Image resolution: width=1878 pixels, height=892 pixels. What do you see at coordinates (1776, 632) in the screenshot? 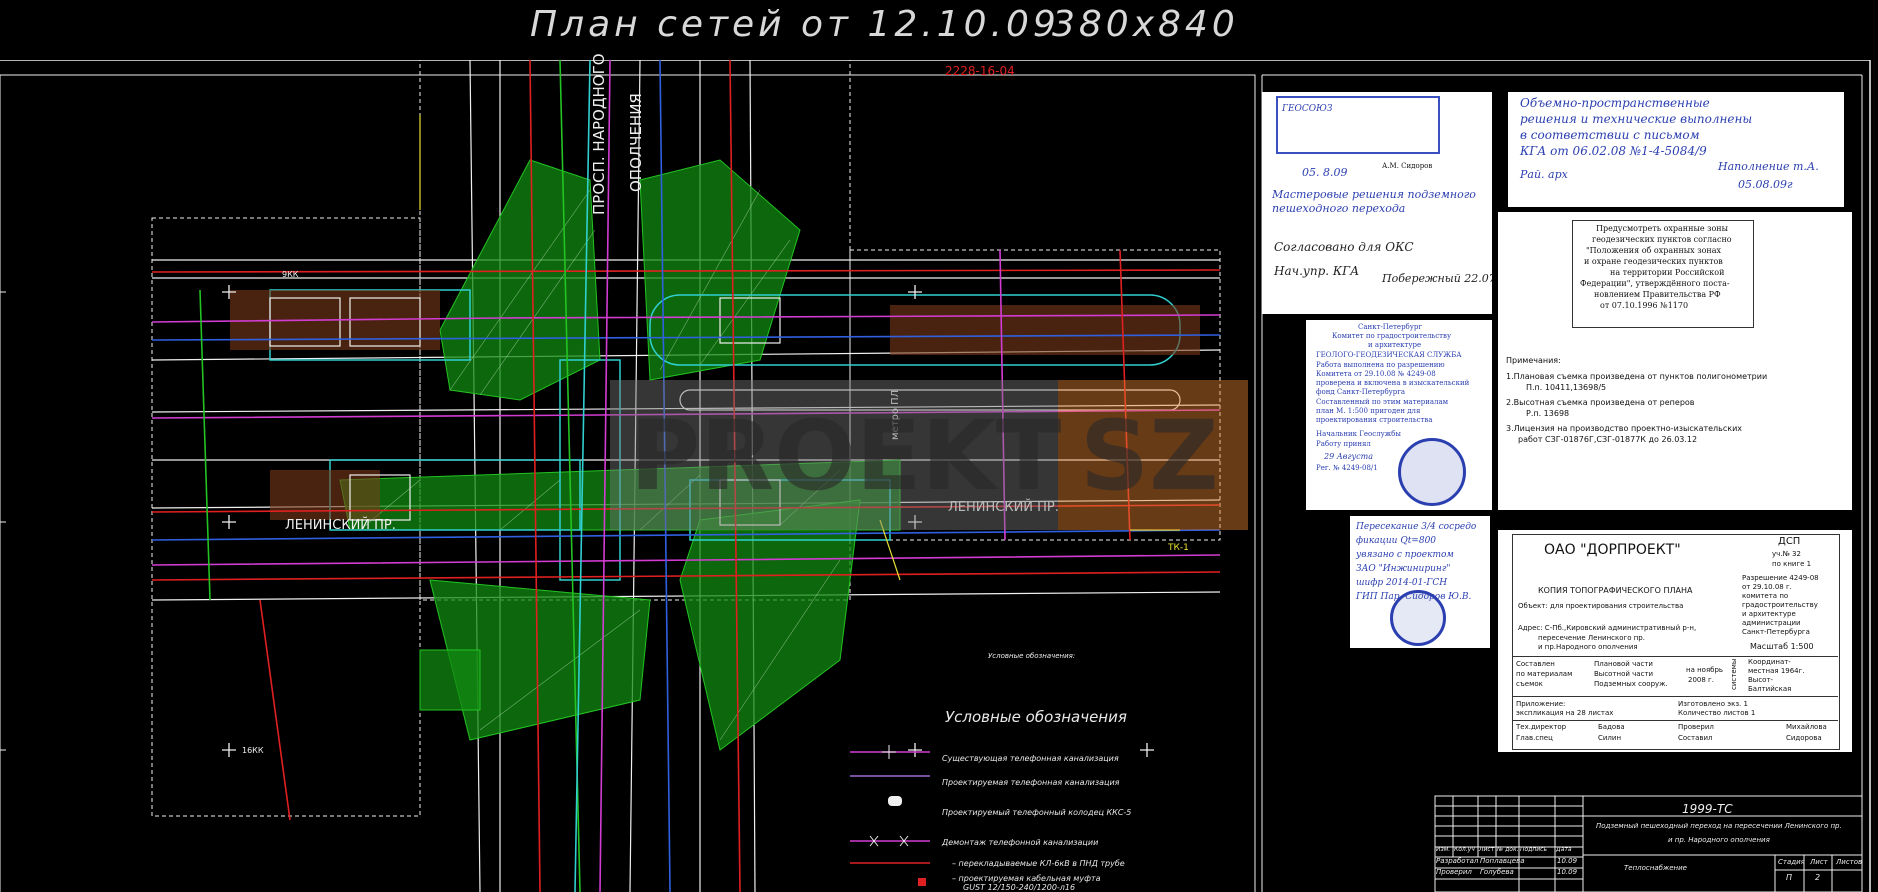
I see `dorproekt-permit-7: Санкт-Петербурга` at bounding box center [1776, 632].